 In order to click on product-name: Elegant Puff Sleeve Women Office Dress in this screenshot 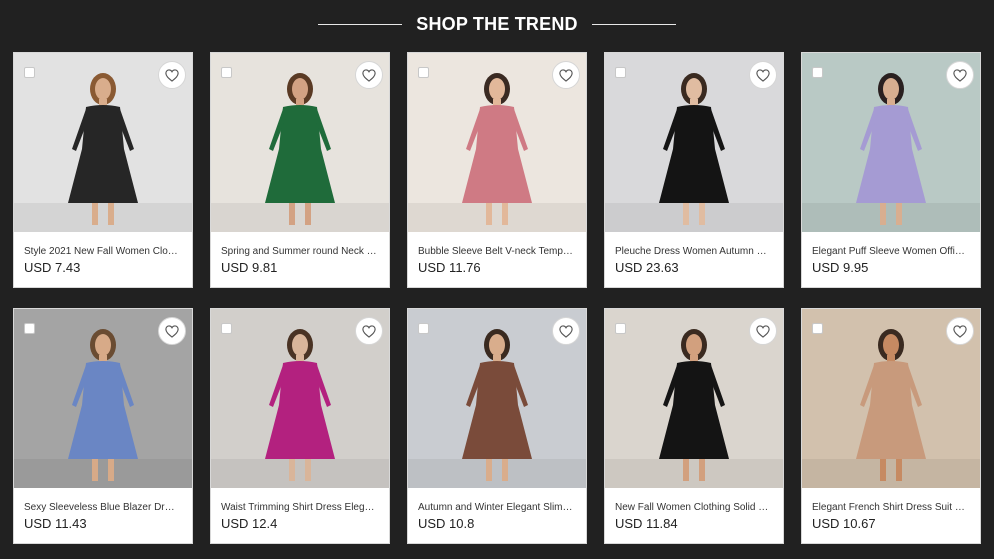, I will do `click(890, 251)`.